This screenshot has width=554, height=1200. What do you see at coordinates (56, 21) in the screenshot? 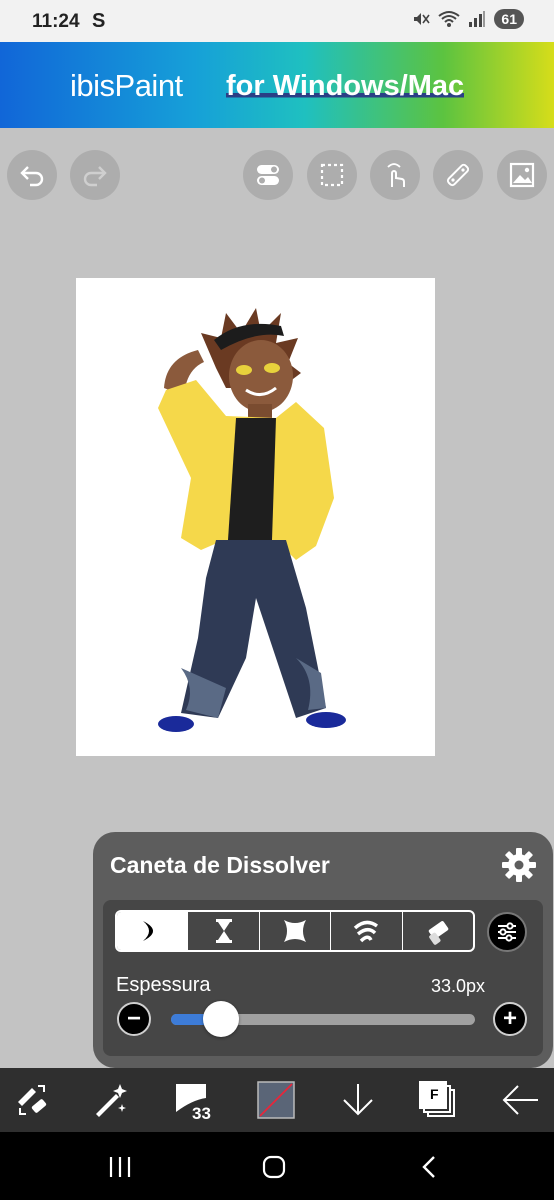
I see `status-time: 11:24` at bounding box center [56, 21].